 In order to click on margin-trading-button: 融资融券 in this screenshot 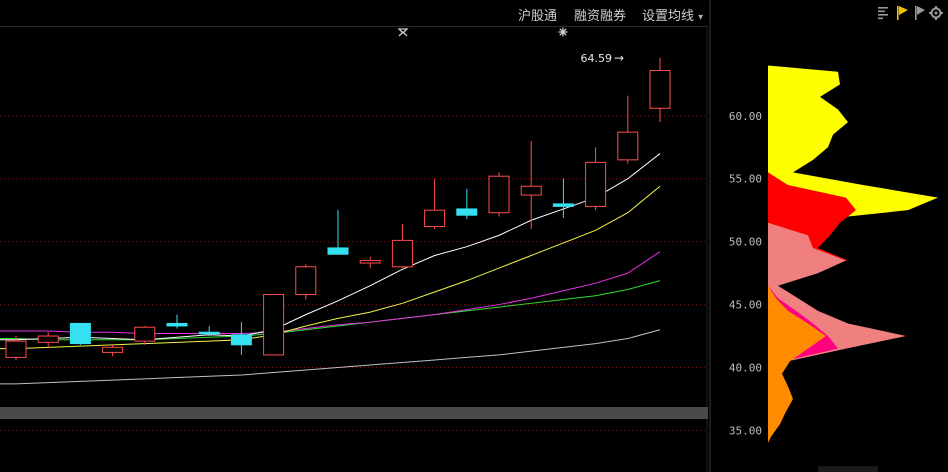, I will do `click(600, 14)`.